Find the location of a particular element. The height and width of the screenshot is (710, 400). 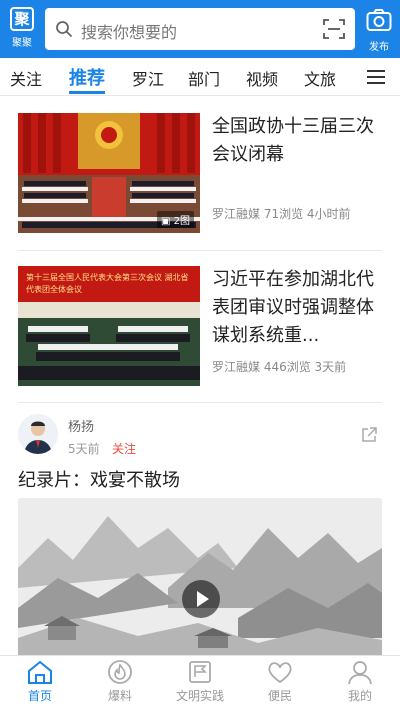

follow-button: 关注 is located at coordinates (124, 448).